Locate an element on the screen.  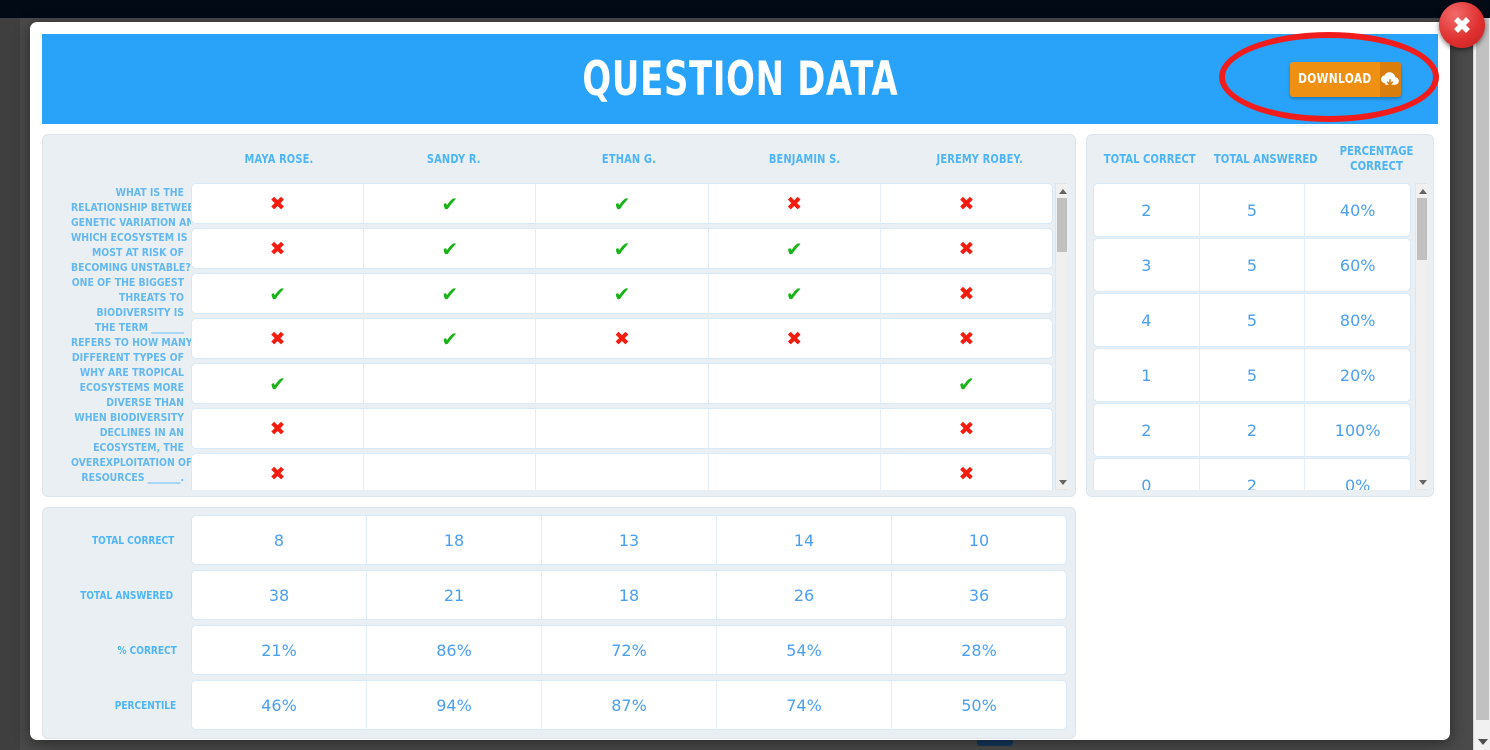
close-button is located at coordinates (1462, 25).